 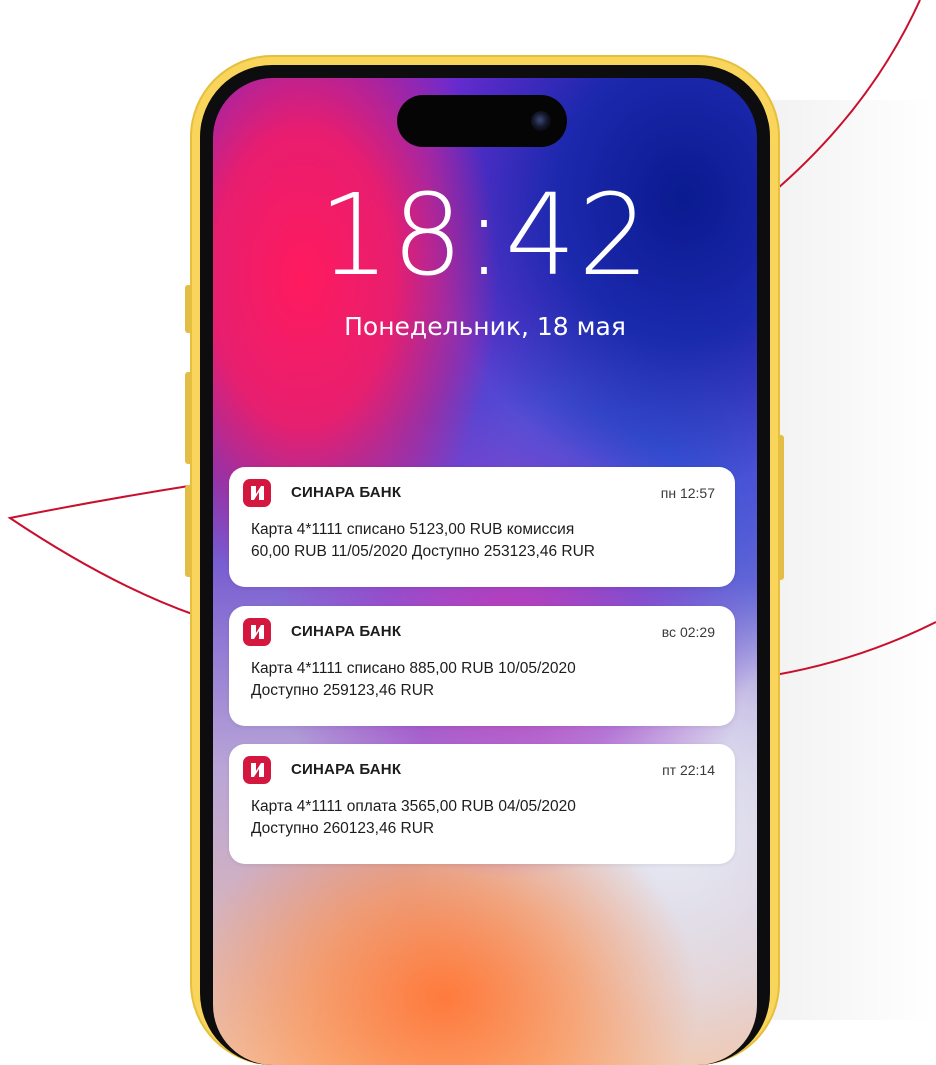 I want to click on notification-time: пт 22:14, so click(x=688, y=770).